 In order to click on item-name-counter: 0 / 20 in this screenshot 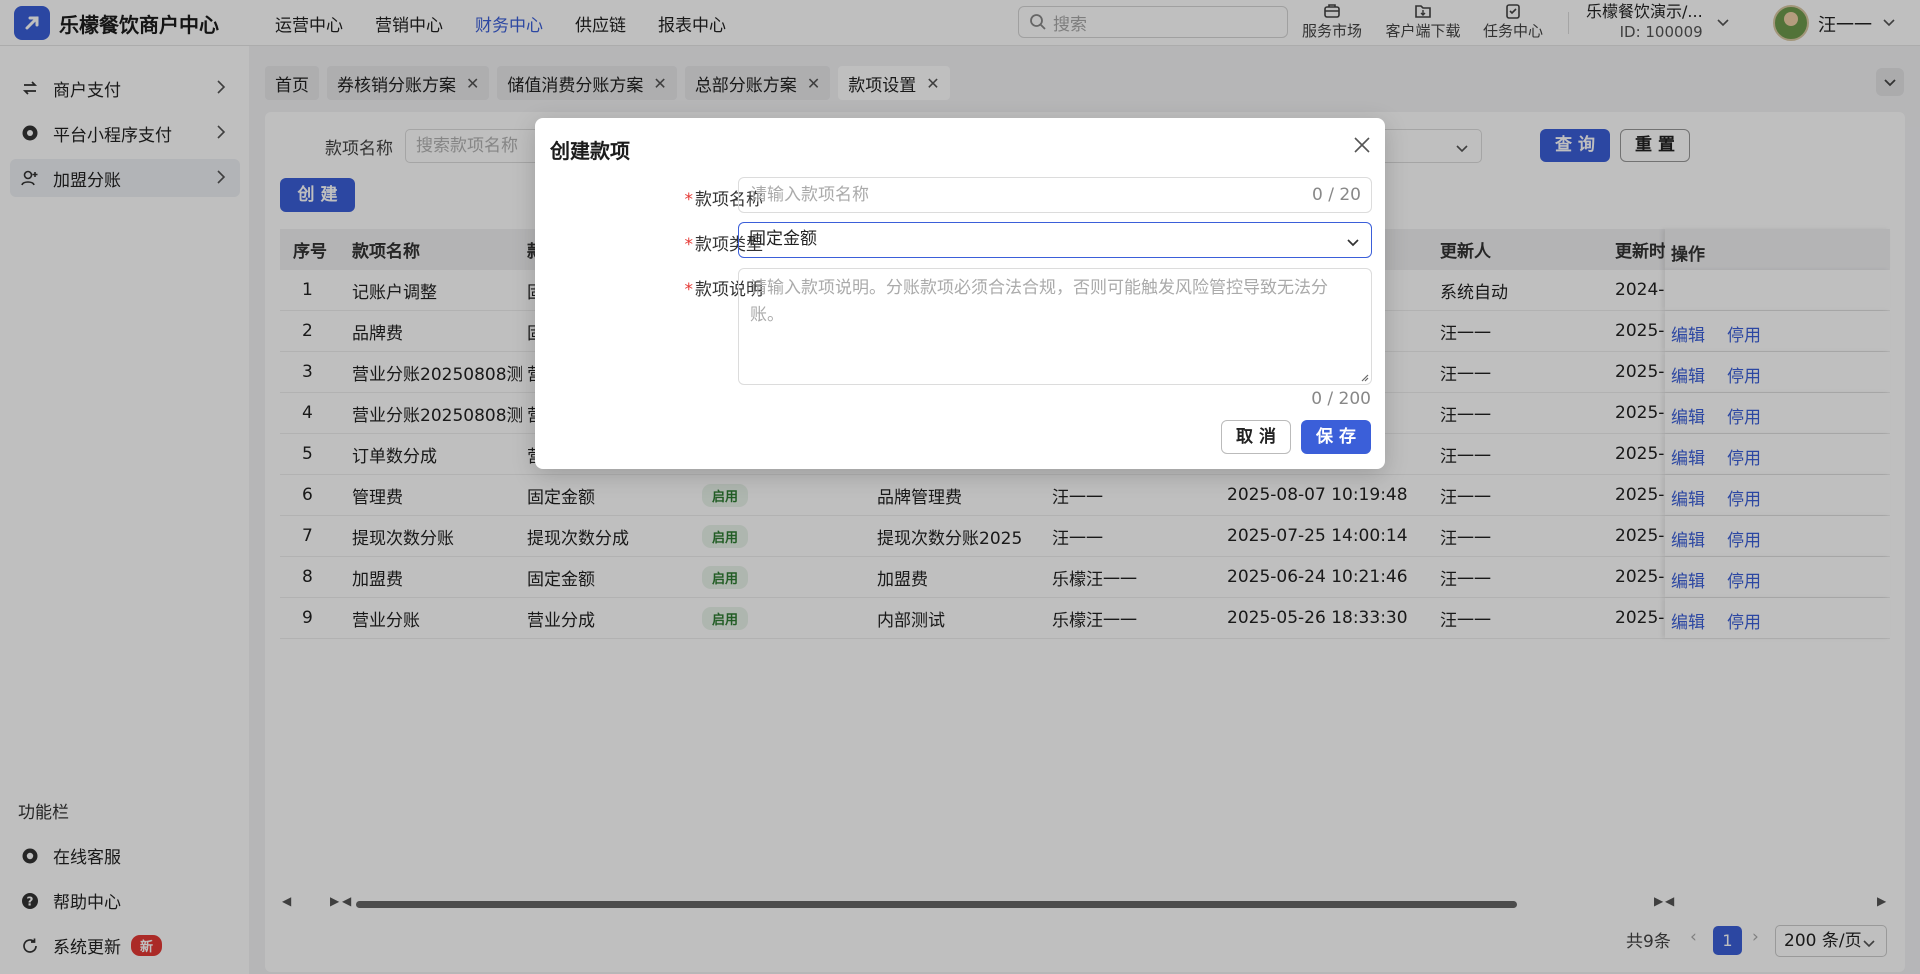, I will do `click(1336, 195)`.